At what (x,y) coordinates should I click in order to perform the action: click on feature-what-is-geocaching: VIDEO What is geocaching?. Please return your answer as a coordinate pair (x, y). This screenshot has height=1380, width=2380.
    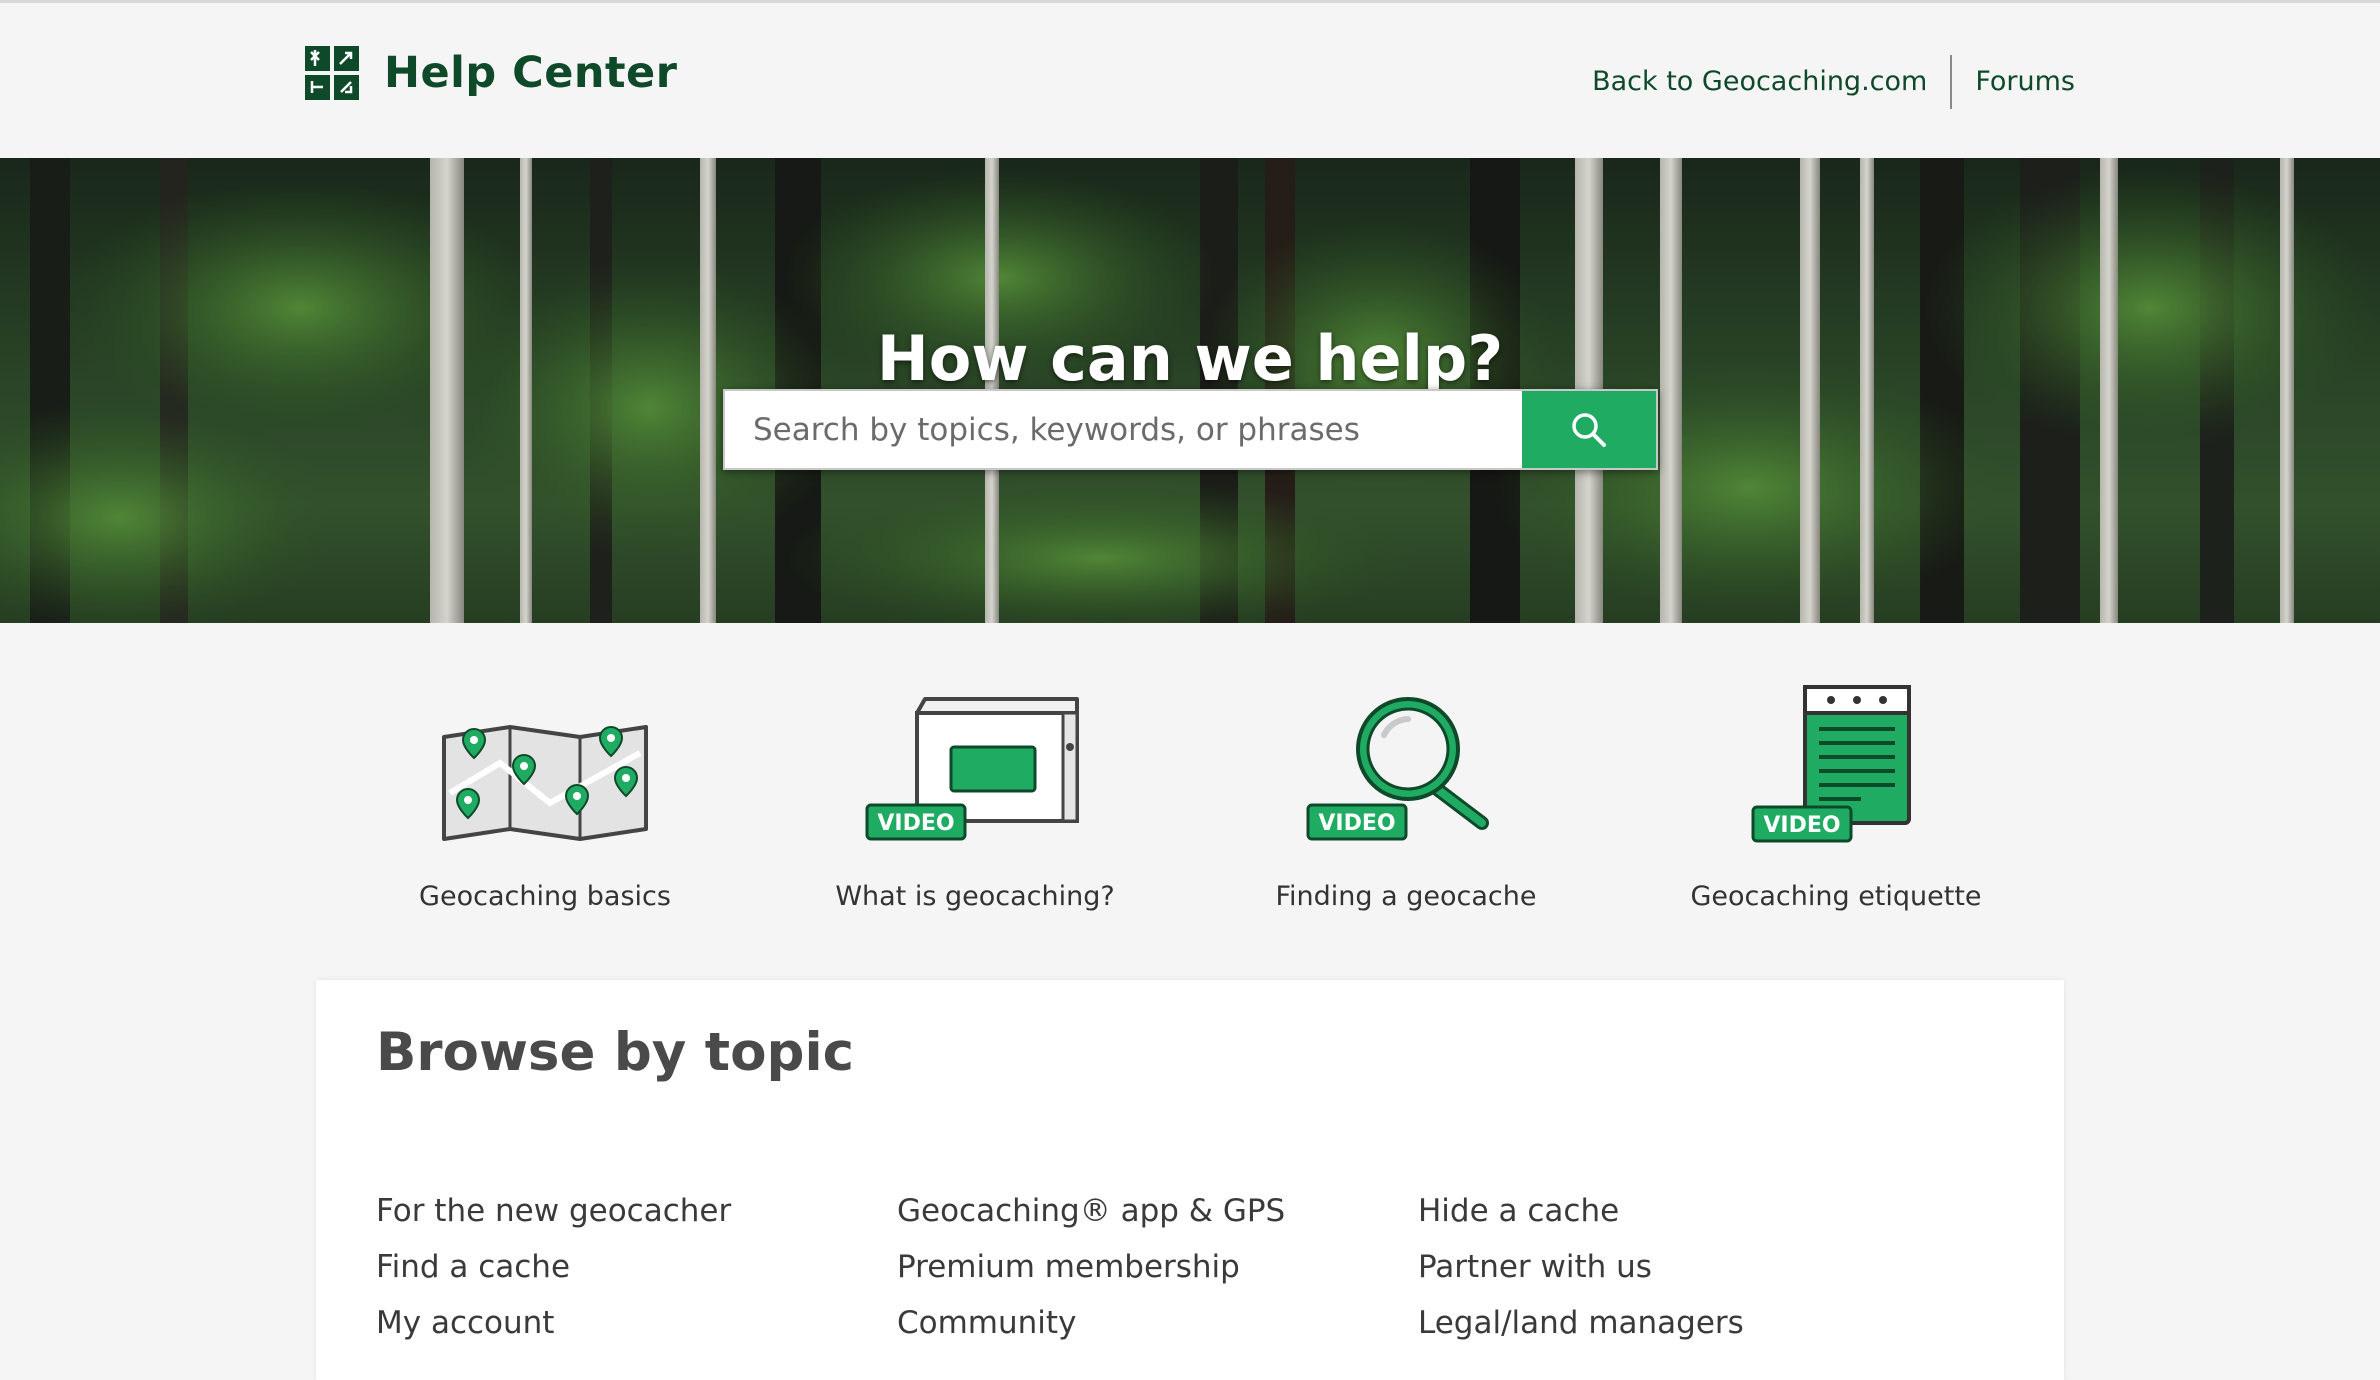
    Looking at the image, I should click on (975, 803).